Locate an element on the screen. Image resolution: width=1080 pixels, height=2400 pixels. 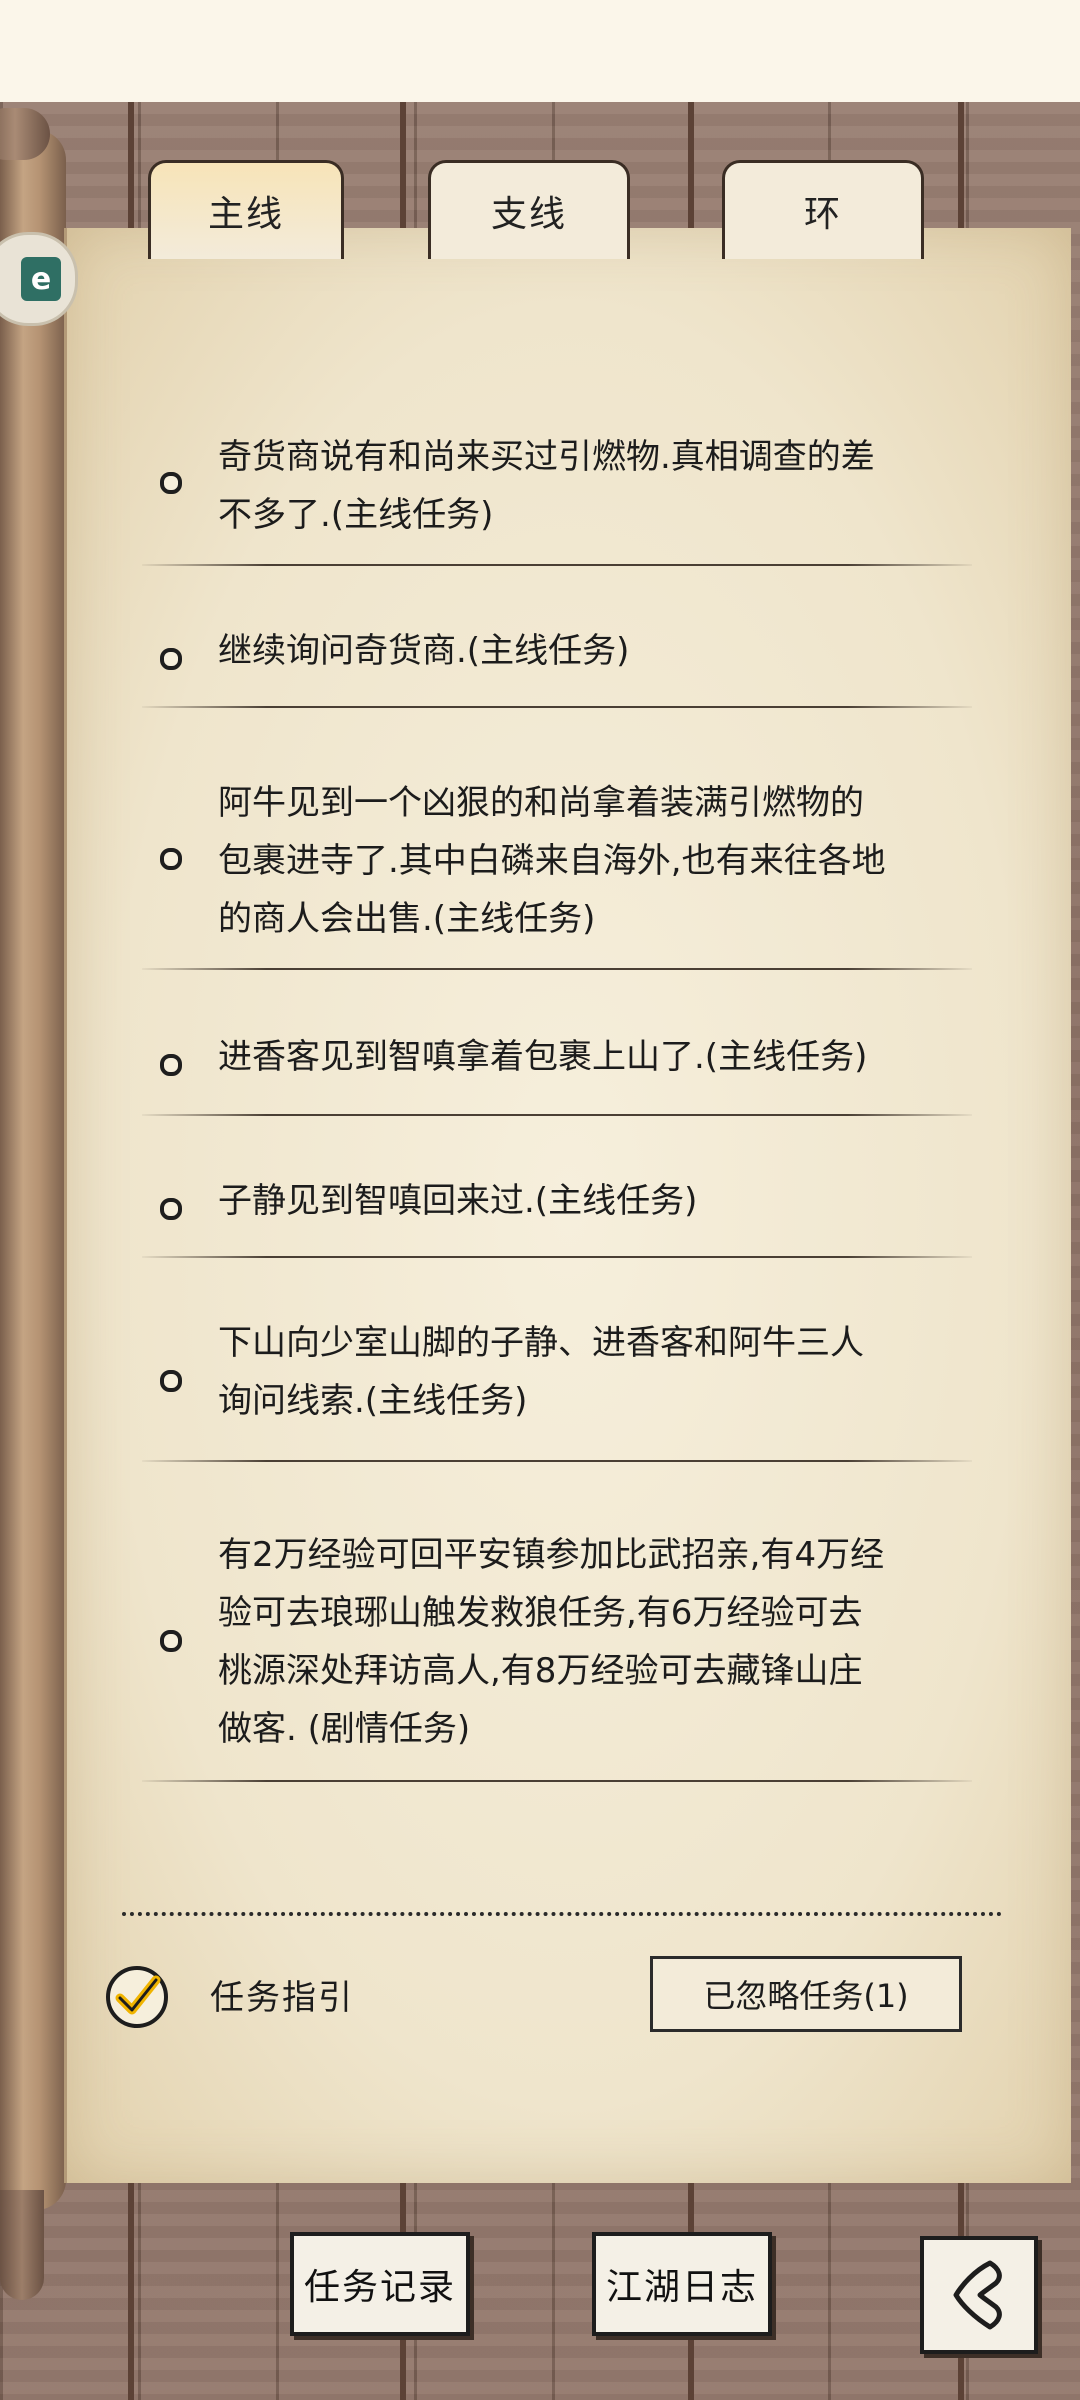
badge-icon: e is located at coordinates (41, 279).